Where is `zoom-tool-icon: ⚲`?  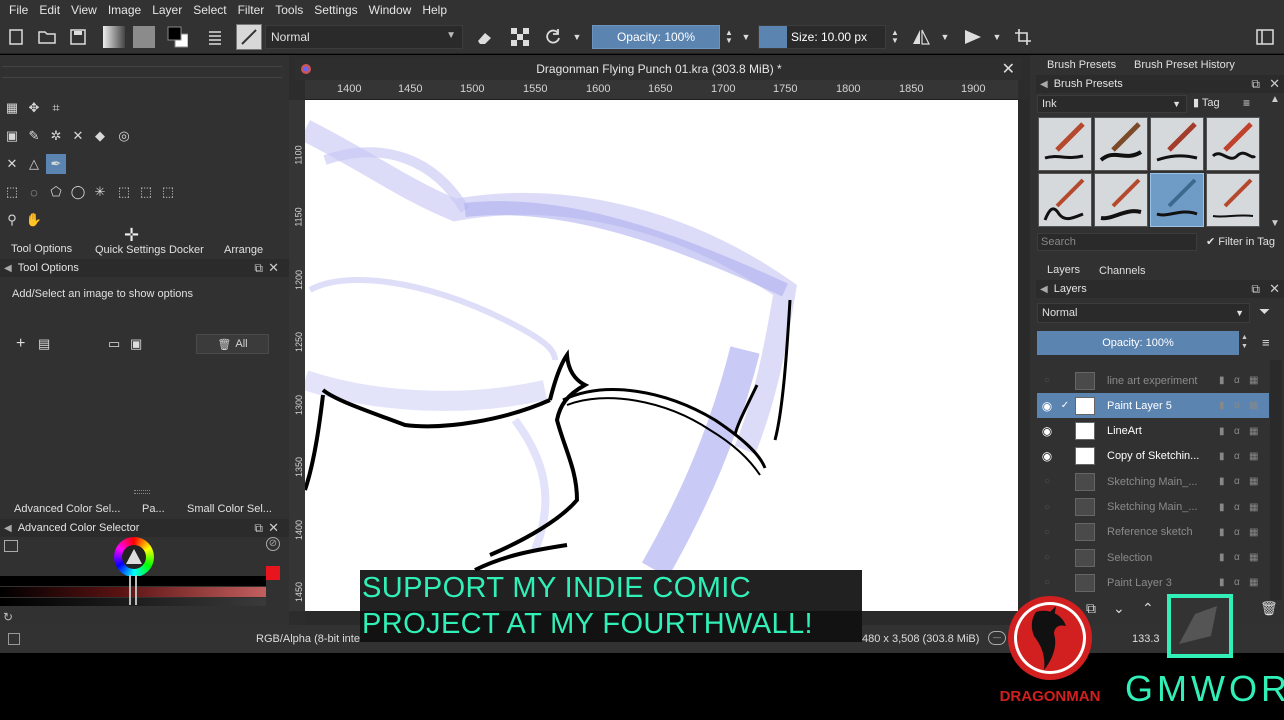 zoom-tool-icon: ⚲ is located at coordinates (12, 220).